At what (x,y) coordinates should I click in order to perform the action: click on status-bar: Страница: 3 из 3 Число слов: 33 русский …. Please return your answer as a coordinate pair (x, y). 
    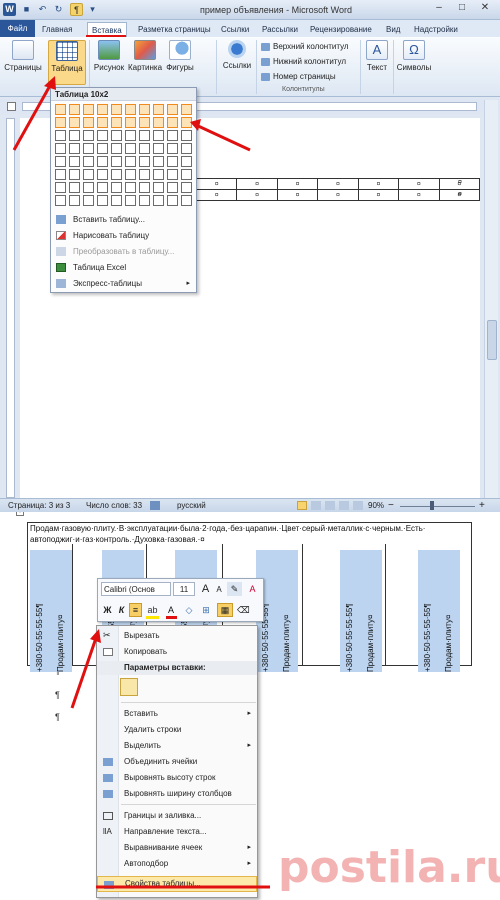
    Looking at the image, I should click on (250, 505).